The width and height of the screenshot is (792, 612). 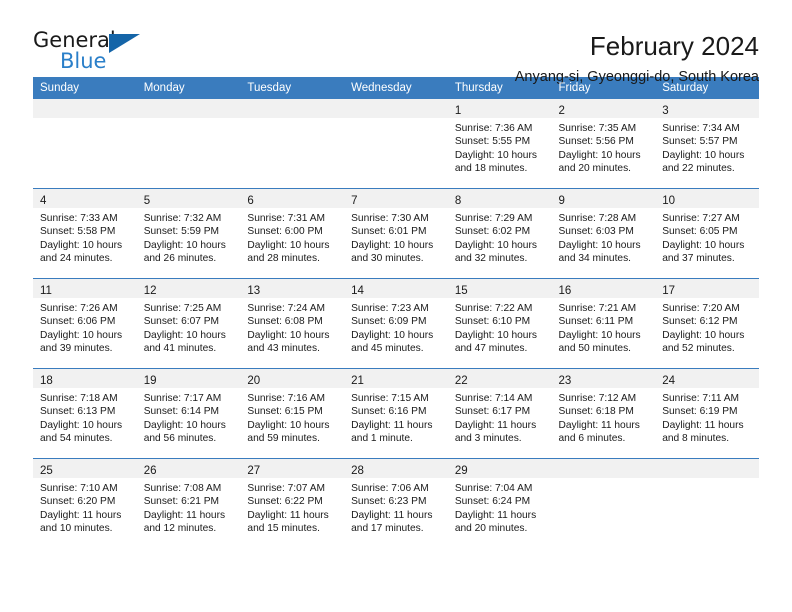 What do you see at coordinates (491, 529) in the screenshot?
I see `daylight-duration-line2: and 20 minutes.` at bounding box center [491, 529].